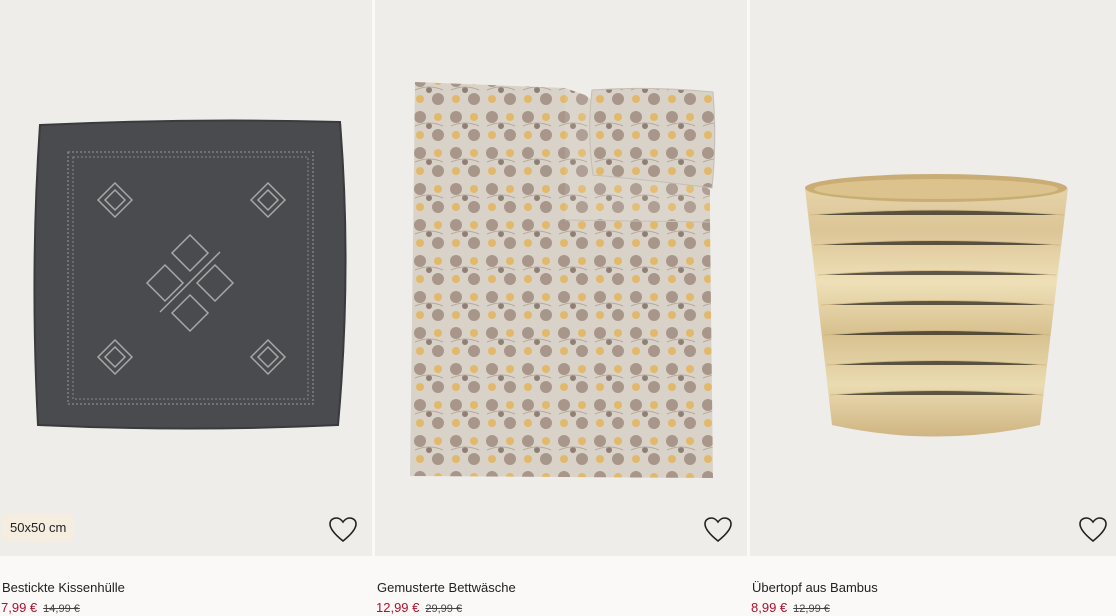 Image resolution: width=1116 pixels, height=616 pixels. I want to click on size-badge: 50x50 cm, so click(38, 528).